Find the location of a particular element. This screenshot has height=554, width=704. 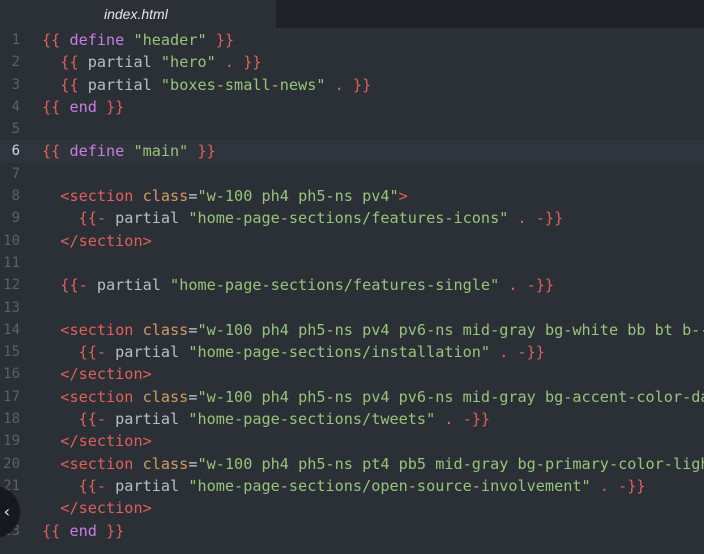

line-text: {{ partial "boxes-small-news" . }} is located at coordinates (206, 85).